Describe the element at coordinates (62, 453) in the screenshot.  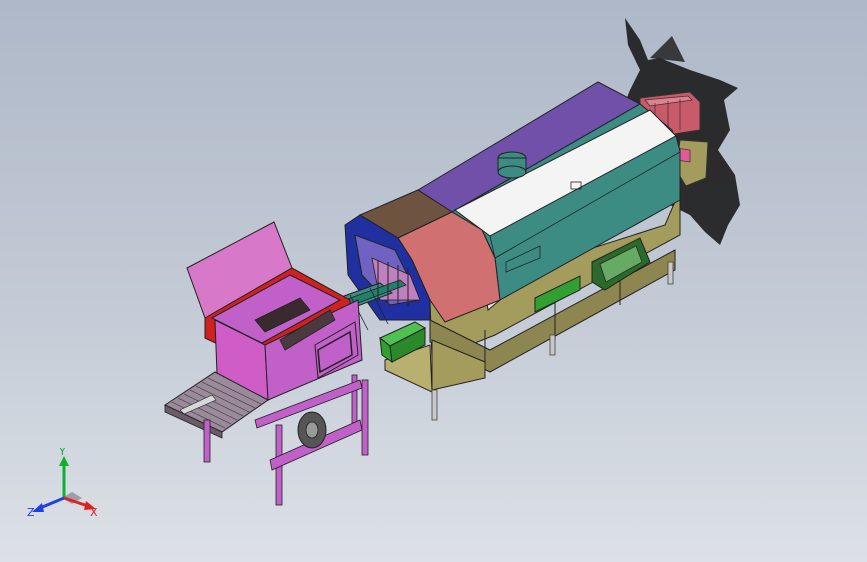
I see `y-axis-label: Y` at that location.